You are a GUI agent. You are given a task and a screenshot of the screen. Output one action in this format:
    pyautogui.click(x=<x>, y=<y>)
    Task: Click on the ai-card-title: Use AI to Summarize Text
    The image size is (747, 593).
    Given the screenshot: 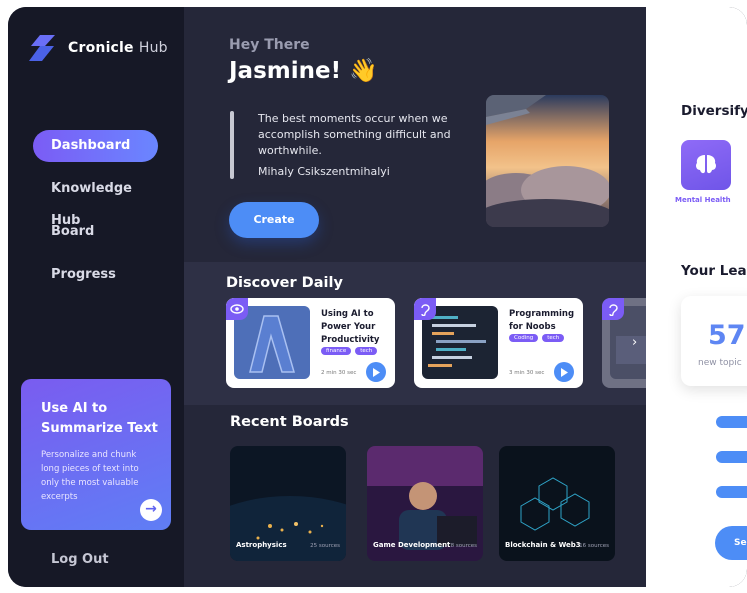 What is the action you would take?
    pyautogui.click(x=99, y=418)
    